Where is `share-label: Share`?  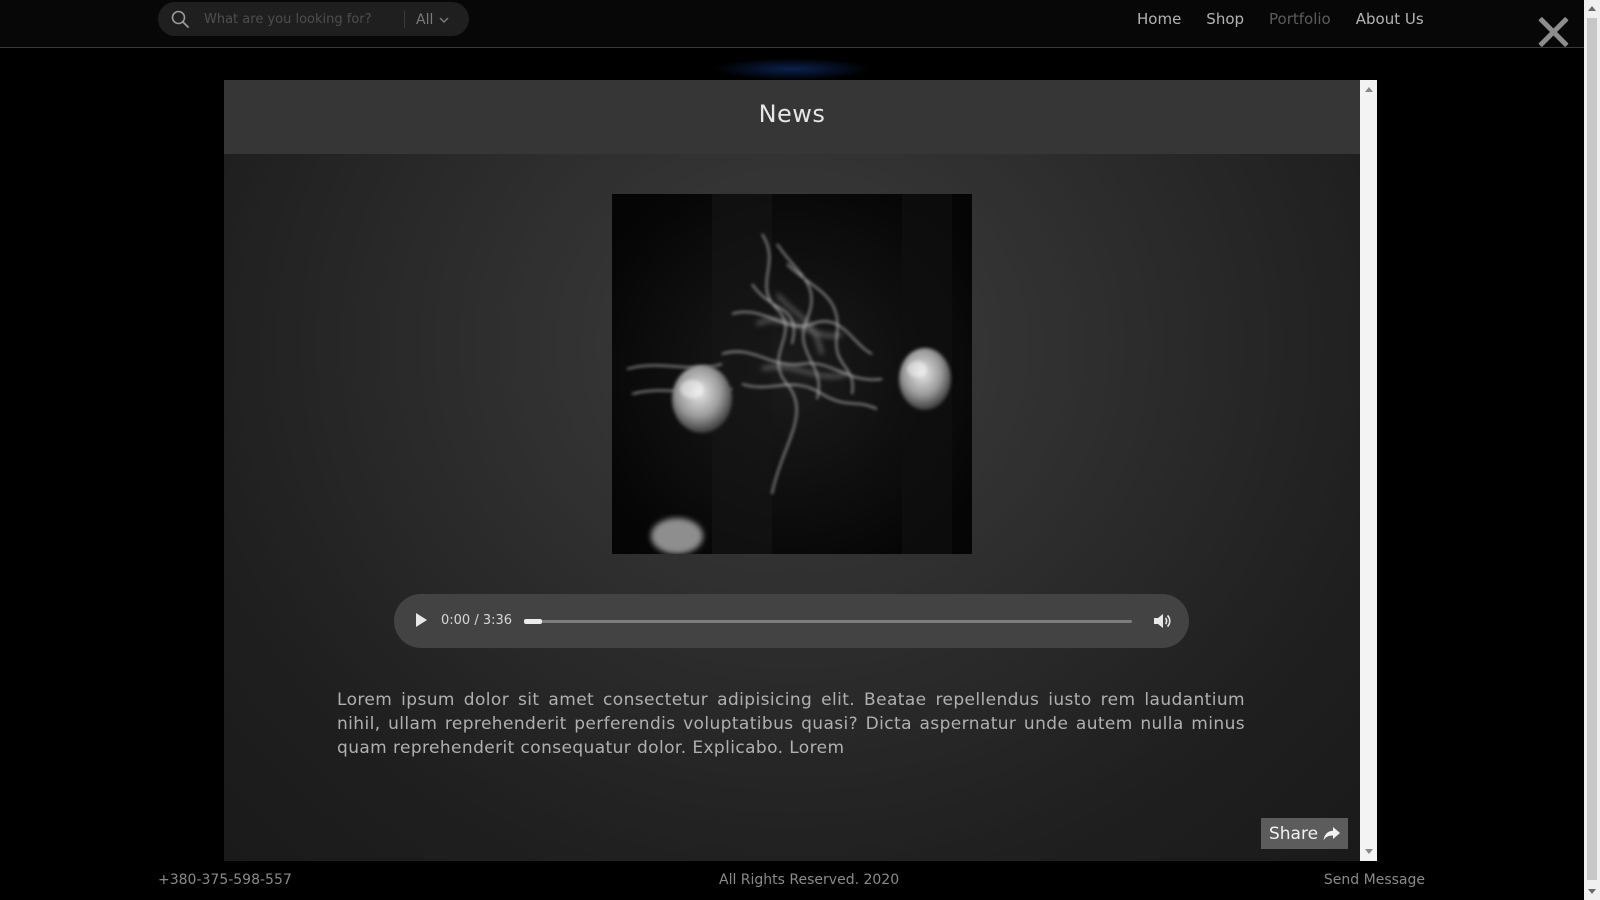 share-label: Share is located at coordinates (1293, 833).